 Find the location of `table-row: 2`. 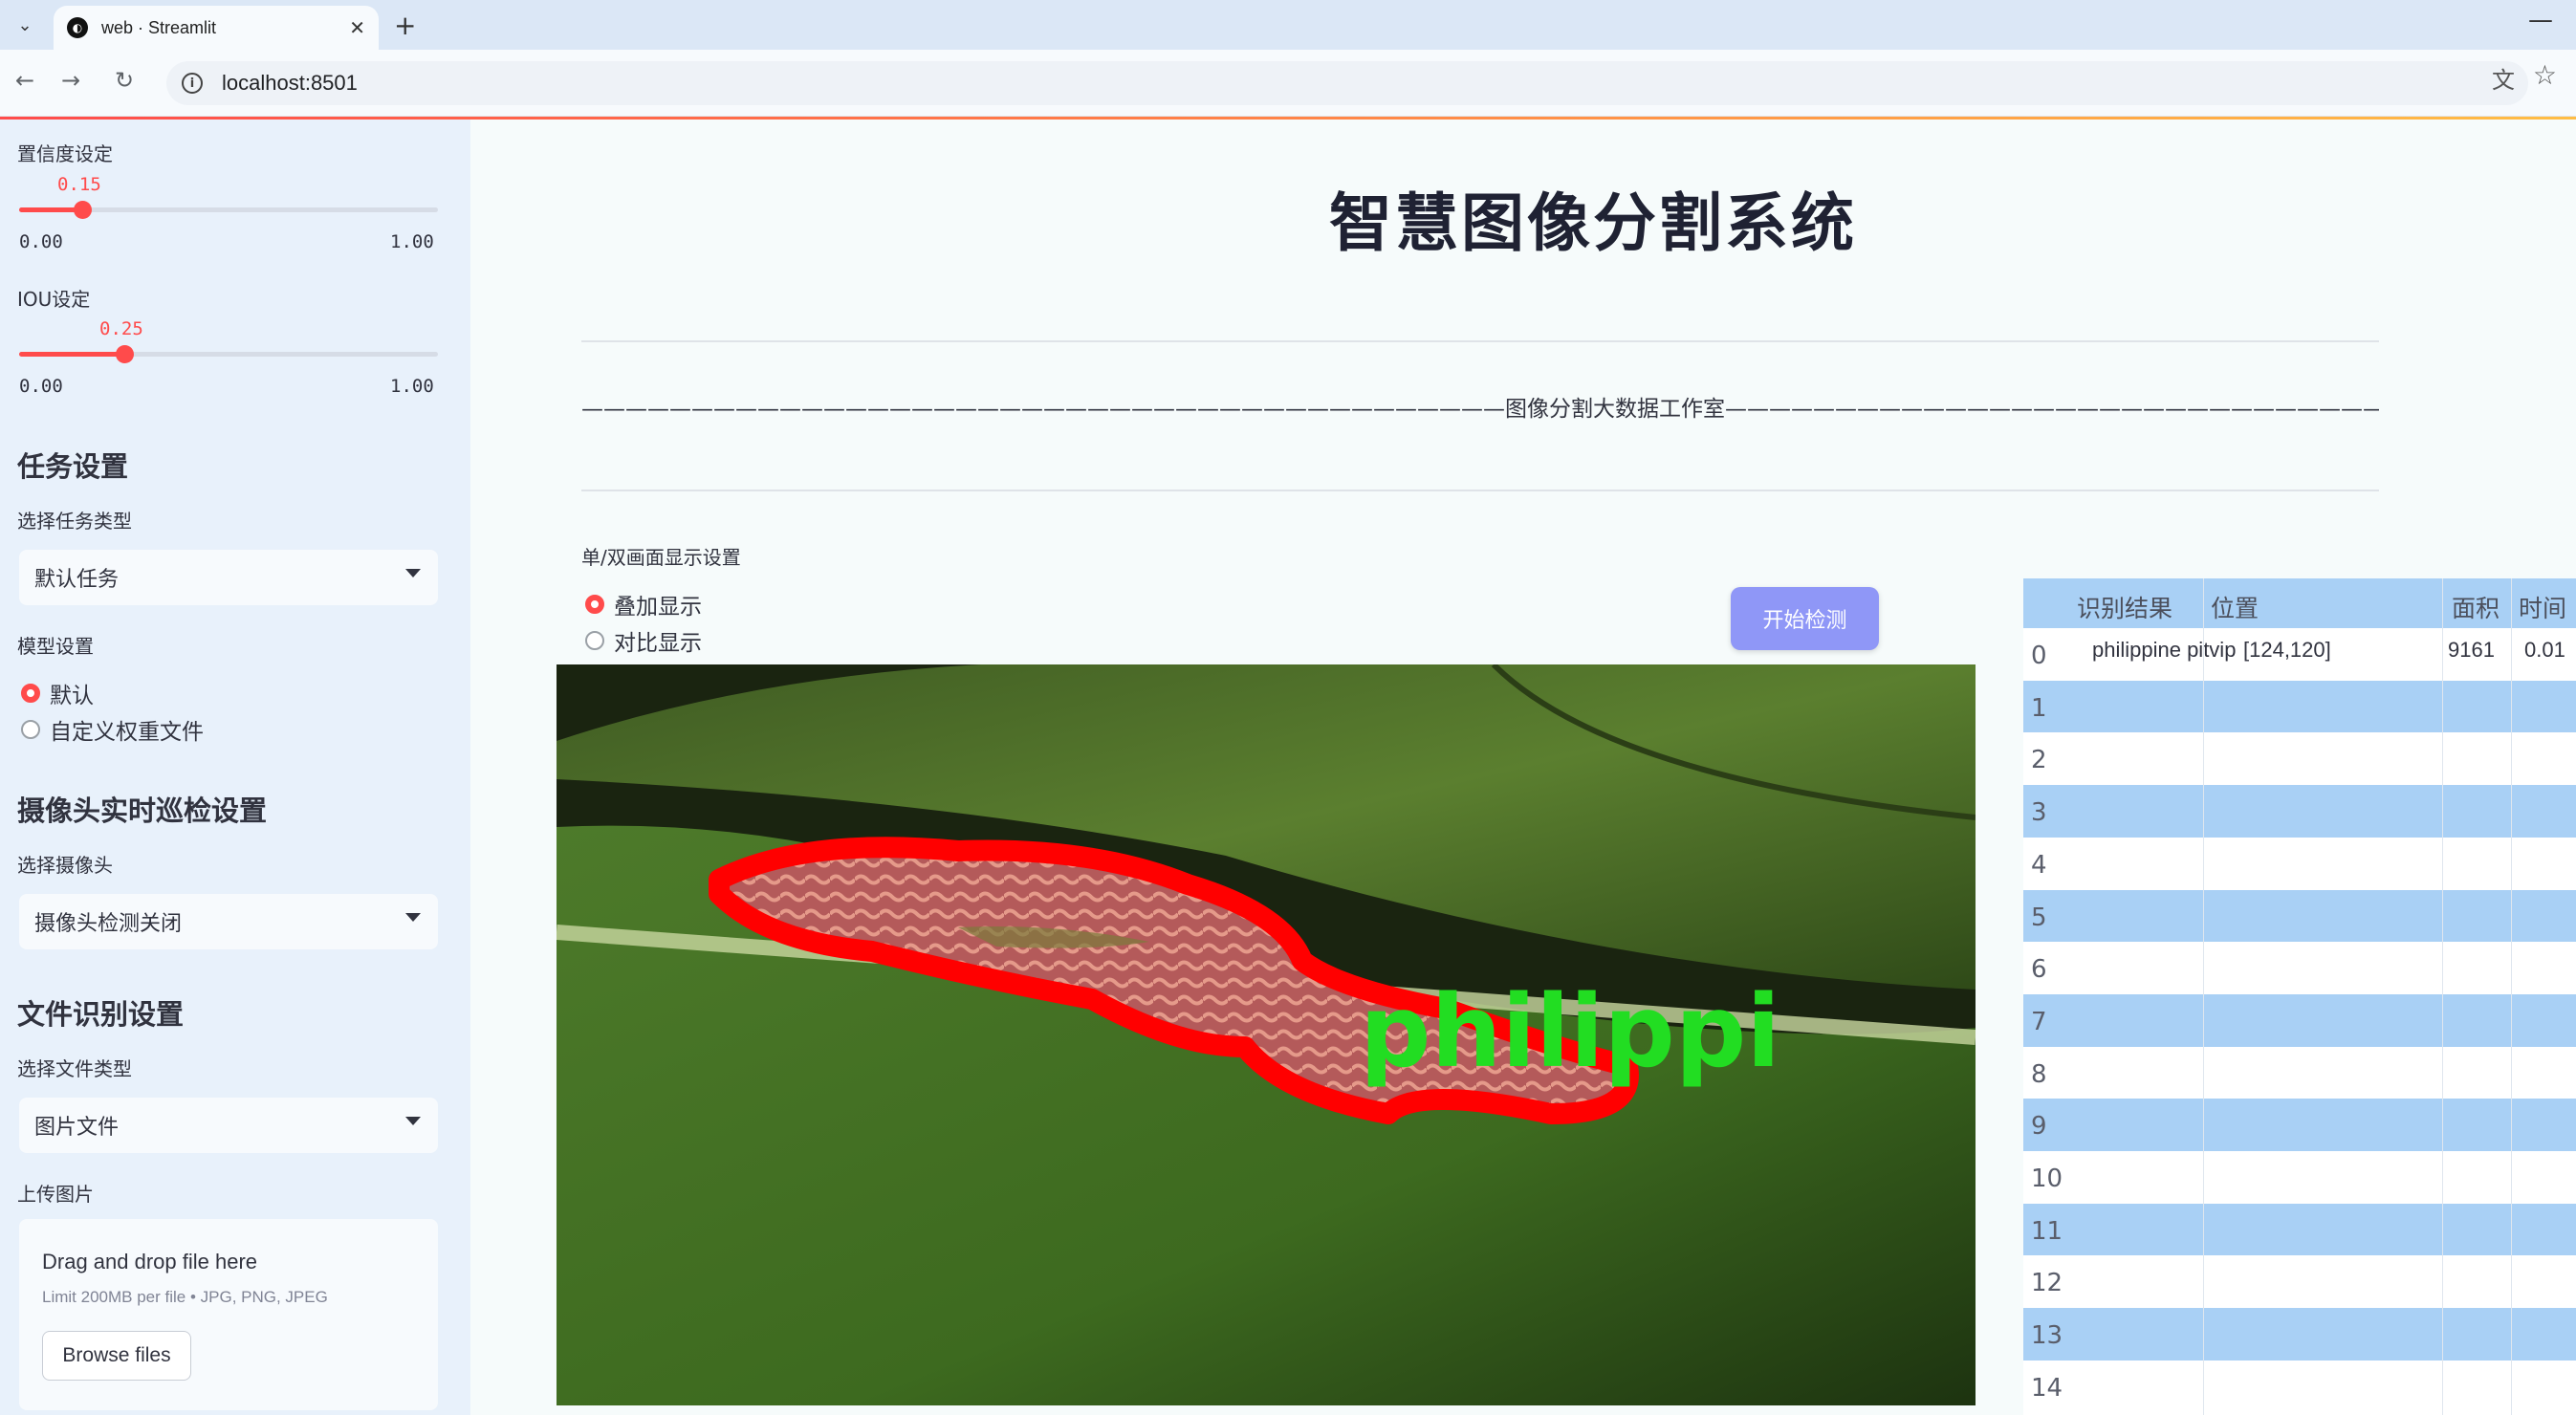

table-row: 2 is located at coordinates (2299, 758).